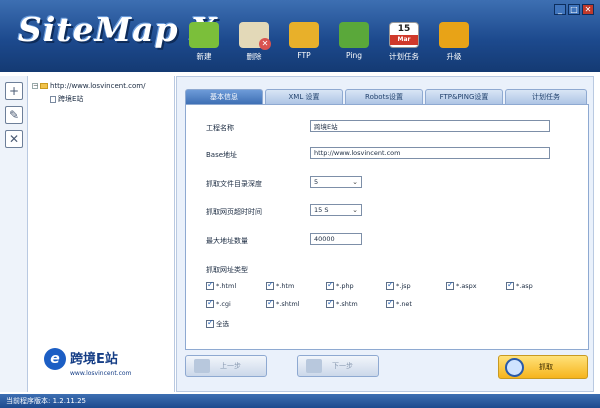  I want to click on restore-button: □, so click(574, 9).